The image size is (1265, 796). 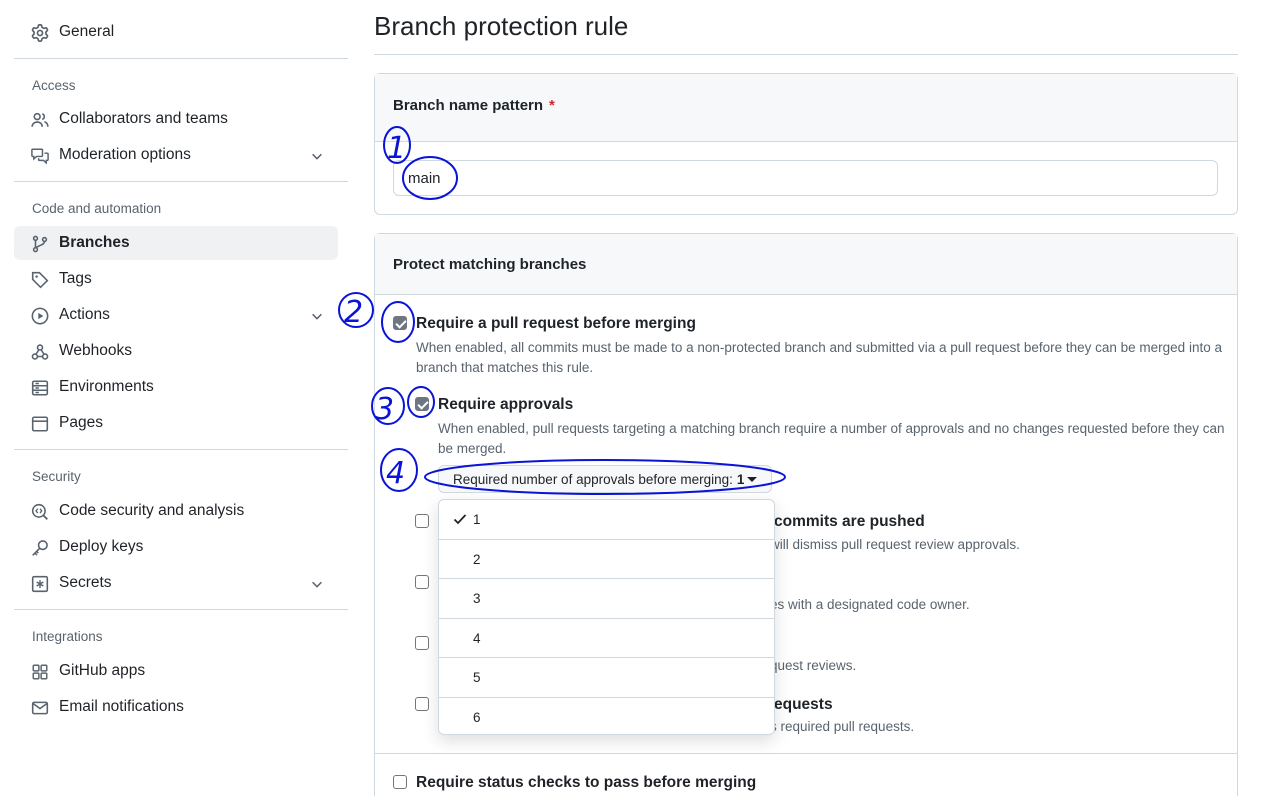 What do you see at coordinates (806, 264) in the screenshot?
I see `box-header: Protect matching branches` at bounding box center [806, 264].